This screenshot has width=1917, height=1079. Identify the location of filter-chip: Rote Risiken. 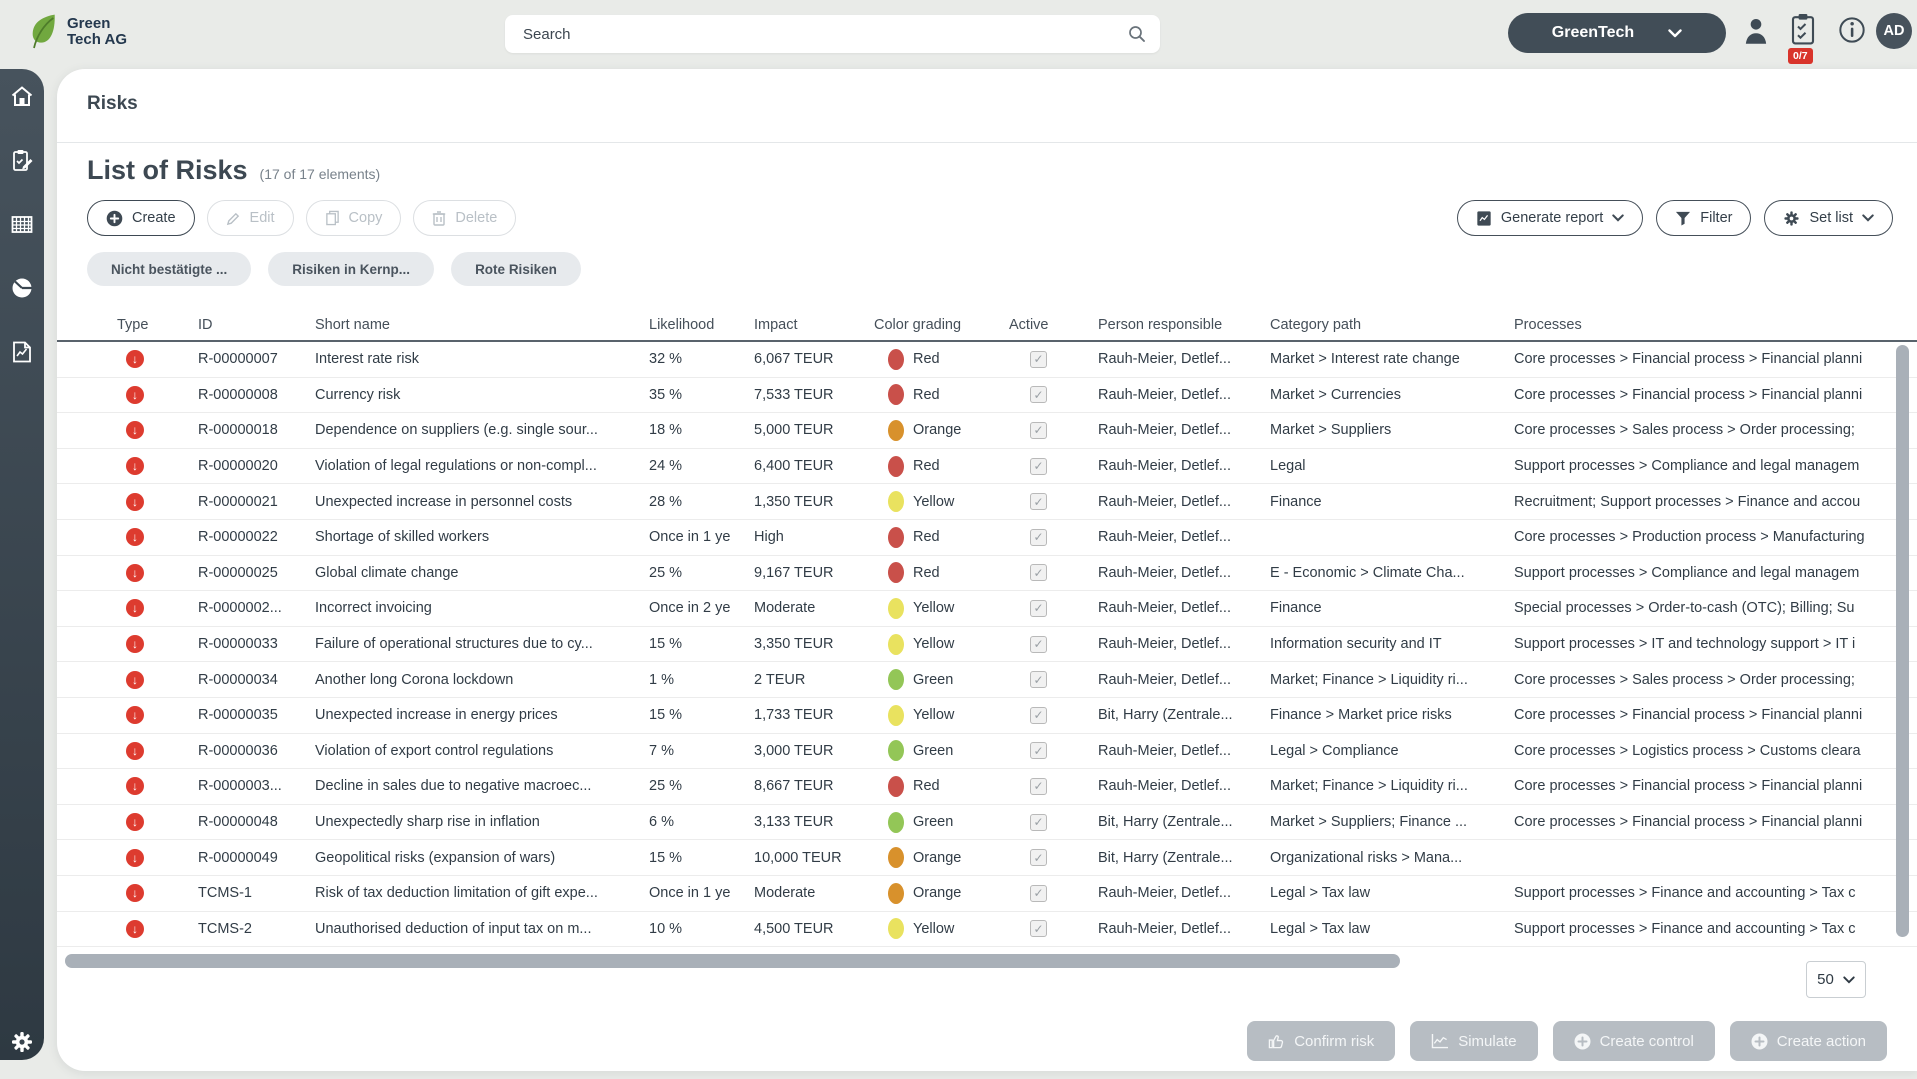
(516, 269).